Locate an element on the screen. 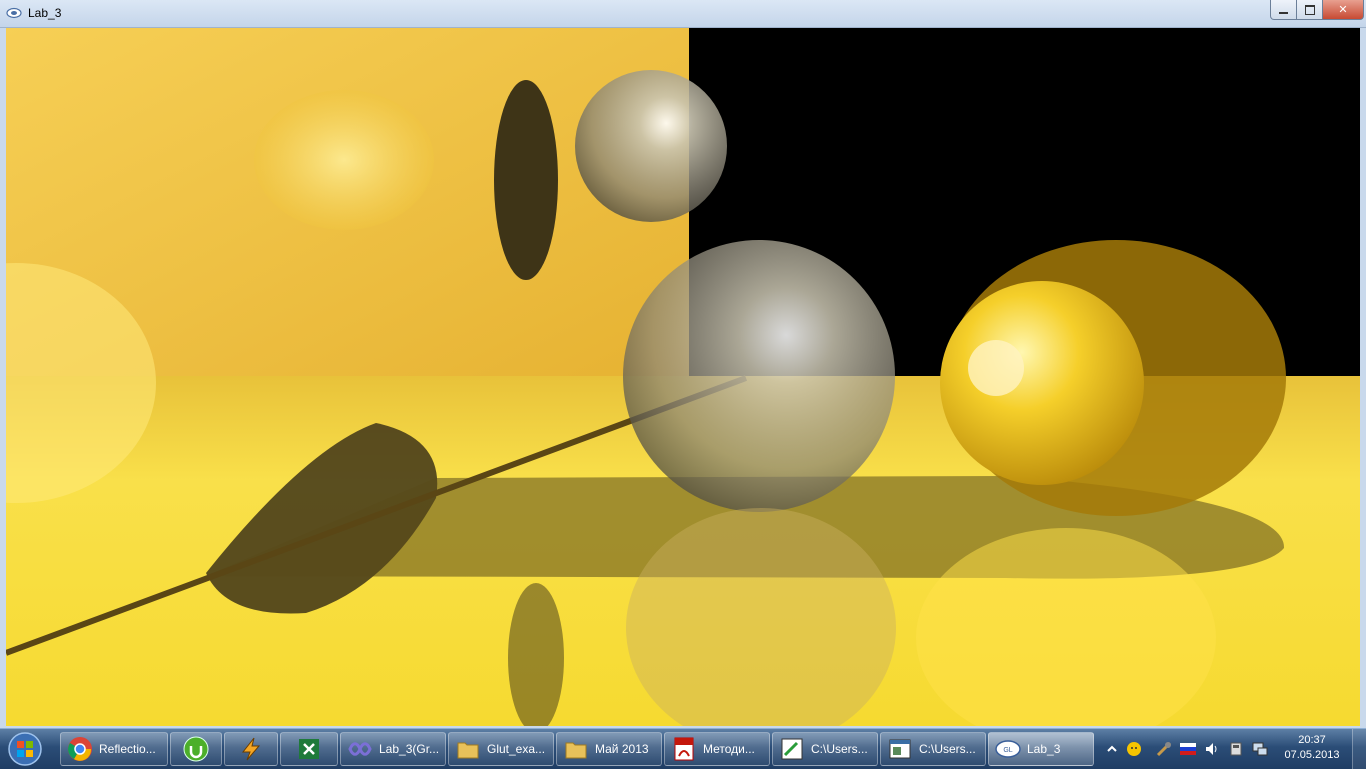 The image size is (1366, 769). window-app-icon is located at coordinates (900, 749).